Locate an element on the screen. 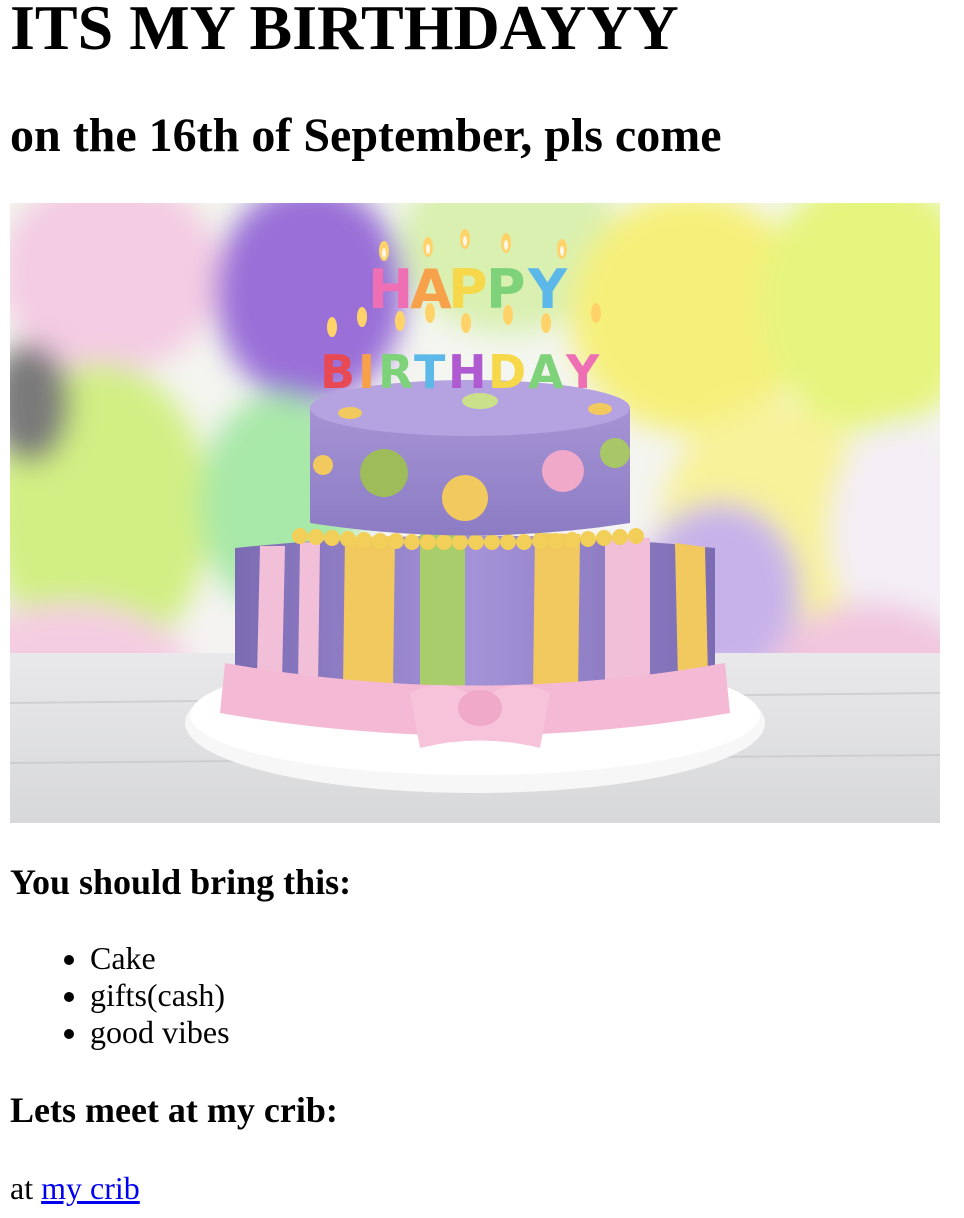 The image size is (964, 1218). svg-text: A is located at coordinates (546, 372).